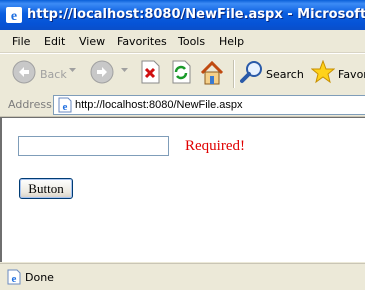 The height and width of the screenshot is (290, 365). What do you see at coordinates (159, 105) in the screenshot?
I see `address-url: http://localhost:8080/NewFile.aspx` at bounding box center [159, 105].